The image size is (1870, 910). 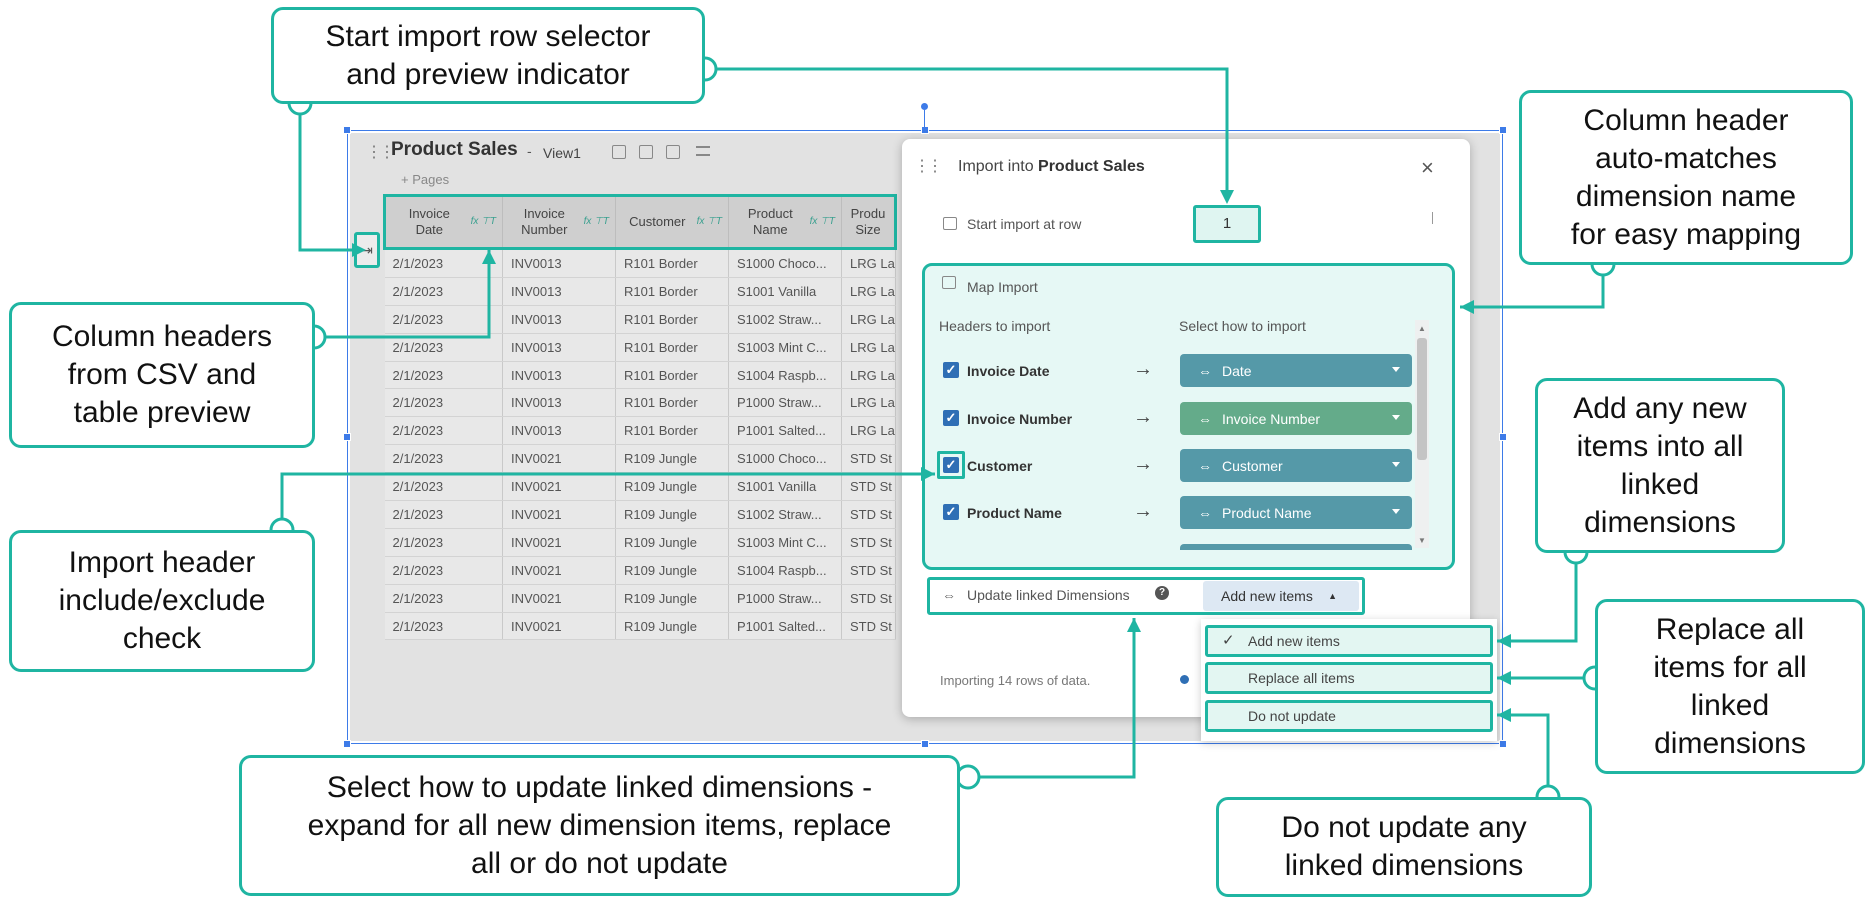 I want to click on callout-replace-all: Replace all items for all linked dimensions, so click(x=1730, y=686).